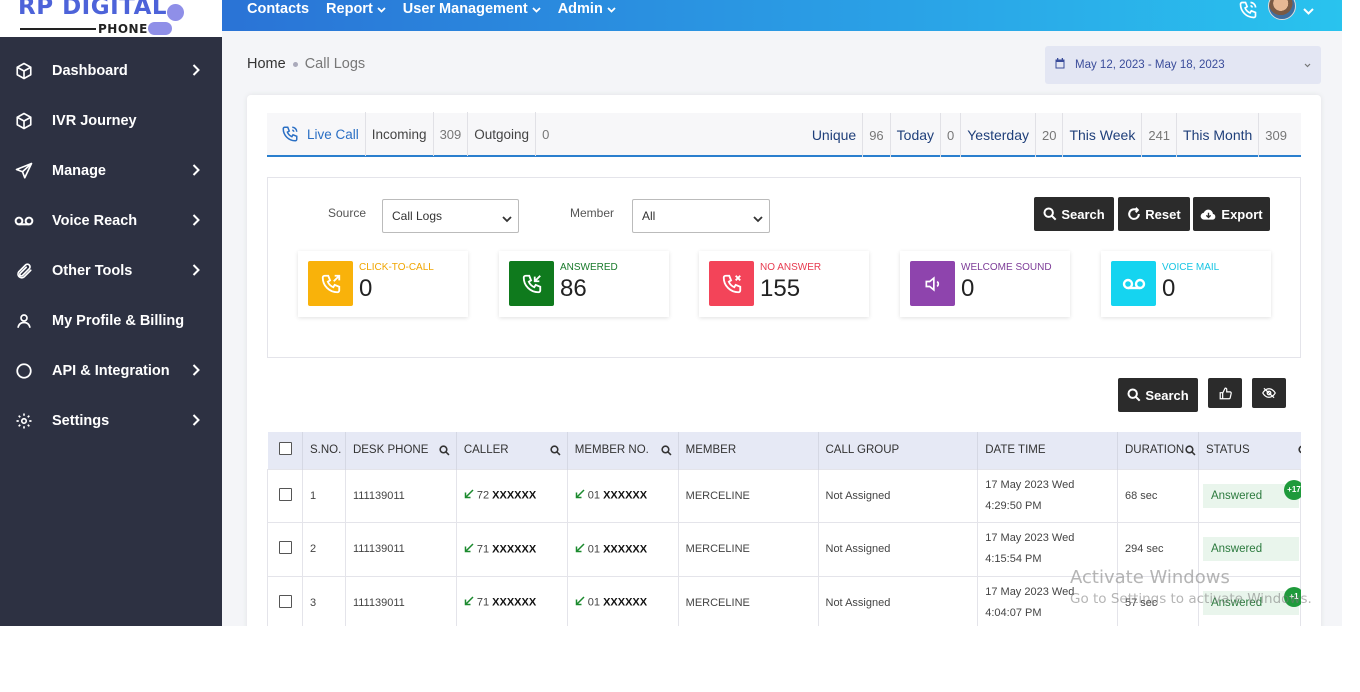 This screenshot has height=692, width=1360. What do you see at coordinates (625, 495) in the screenshot?
I see `member-masked: XXXXXX` at bounding box center [625, 495].